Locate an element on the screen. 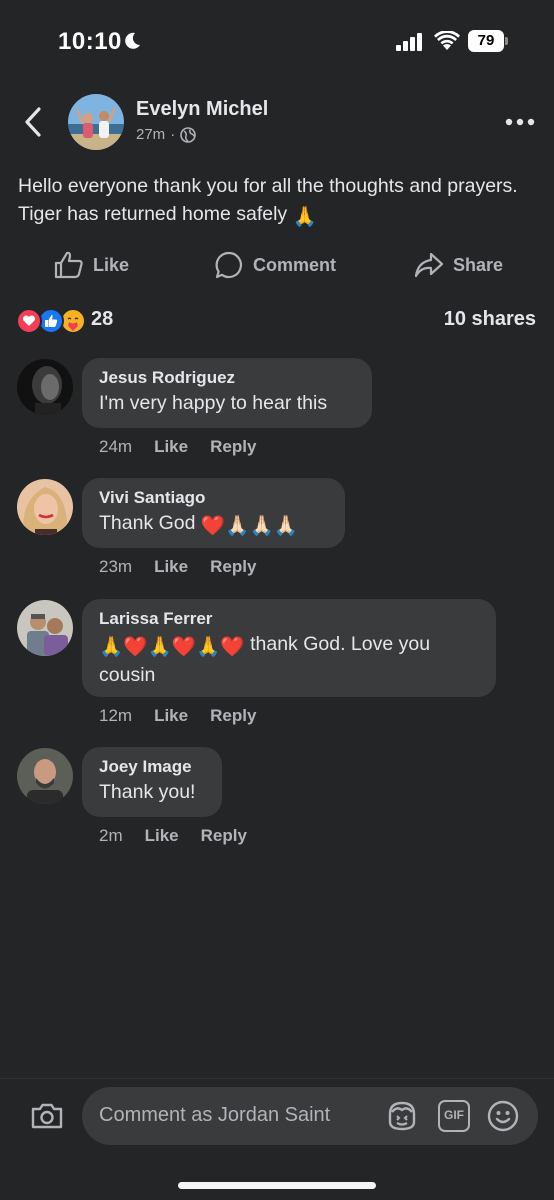  author-photo is located at coordinates (96, 122).